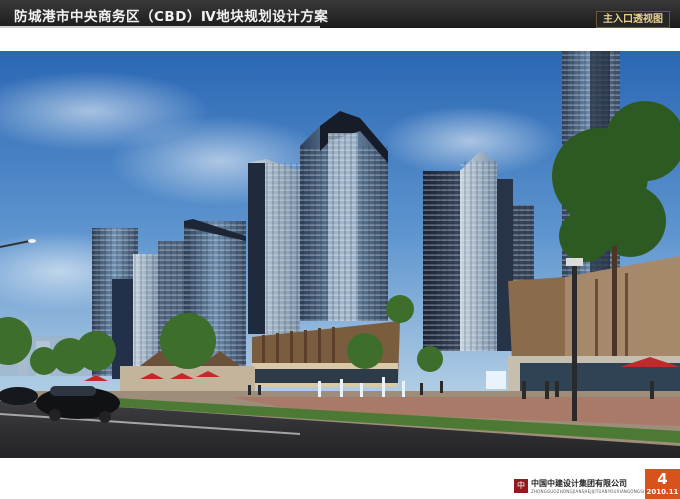  I want to click on page-number: 4, so click(662, 479).